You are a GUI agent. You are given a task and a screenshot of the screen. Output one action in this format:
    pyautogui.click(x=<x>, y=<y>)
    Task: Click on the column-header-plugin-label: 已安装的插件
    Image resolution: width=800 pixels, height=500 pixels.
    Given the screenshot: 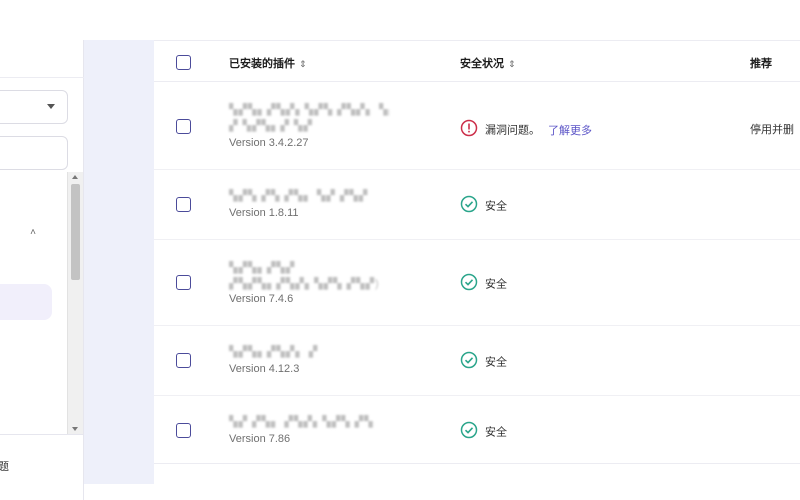 What is the action you would take?
    pyautogui.click(x=262, y=64)
    